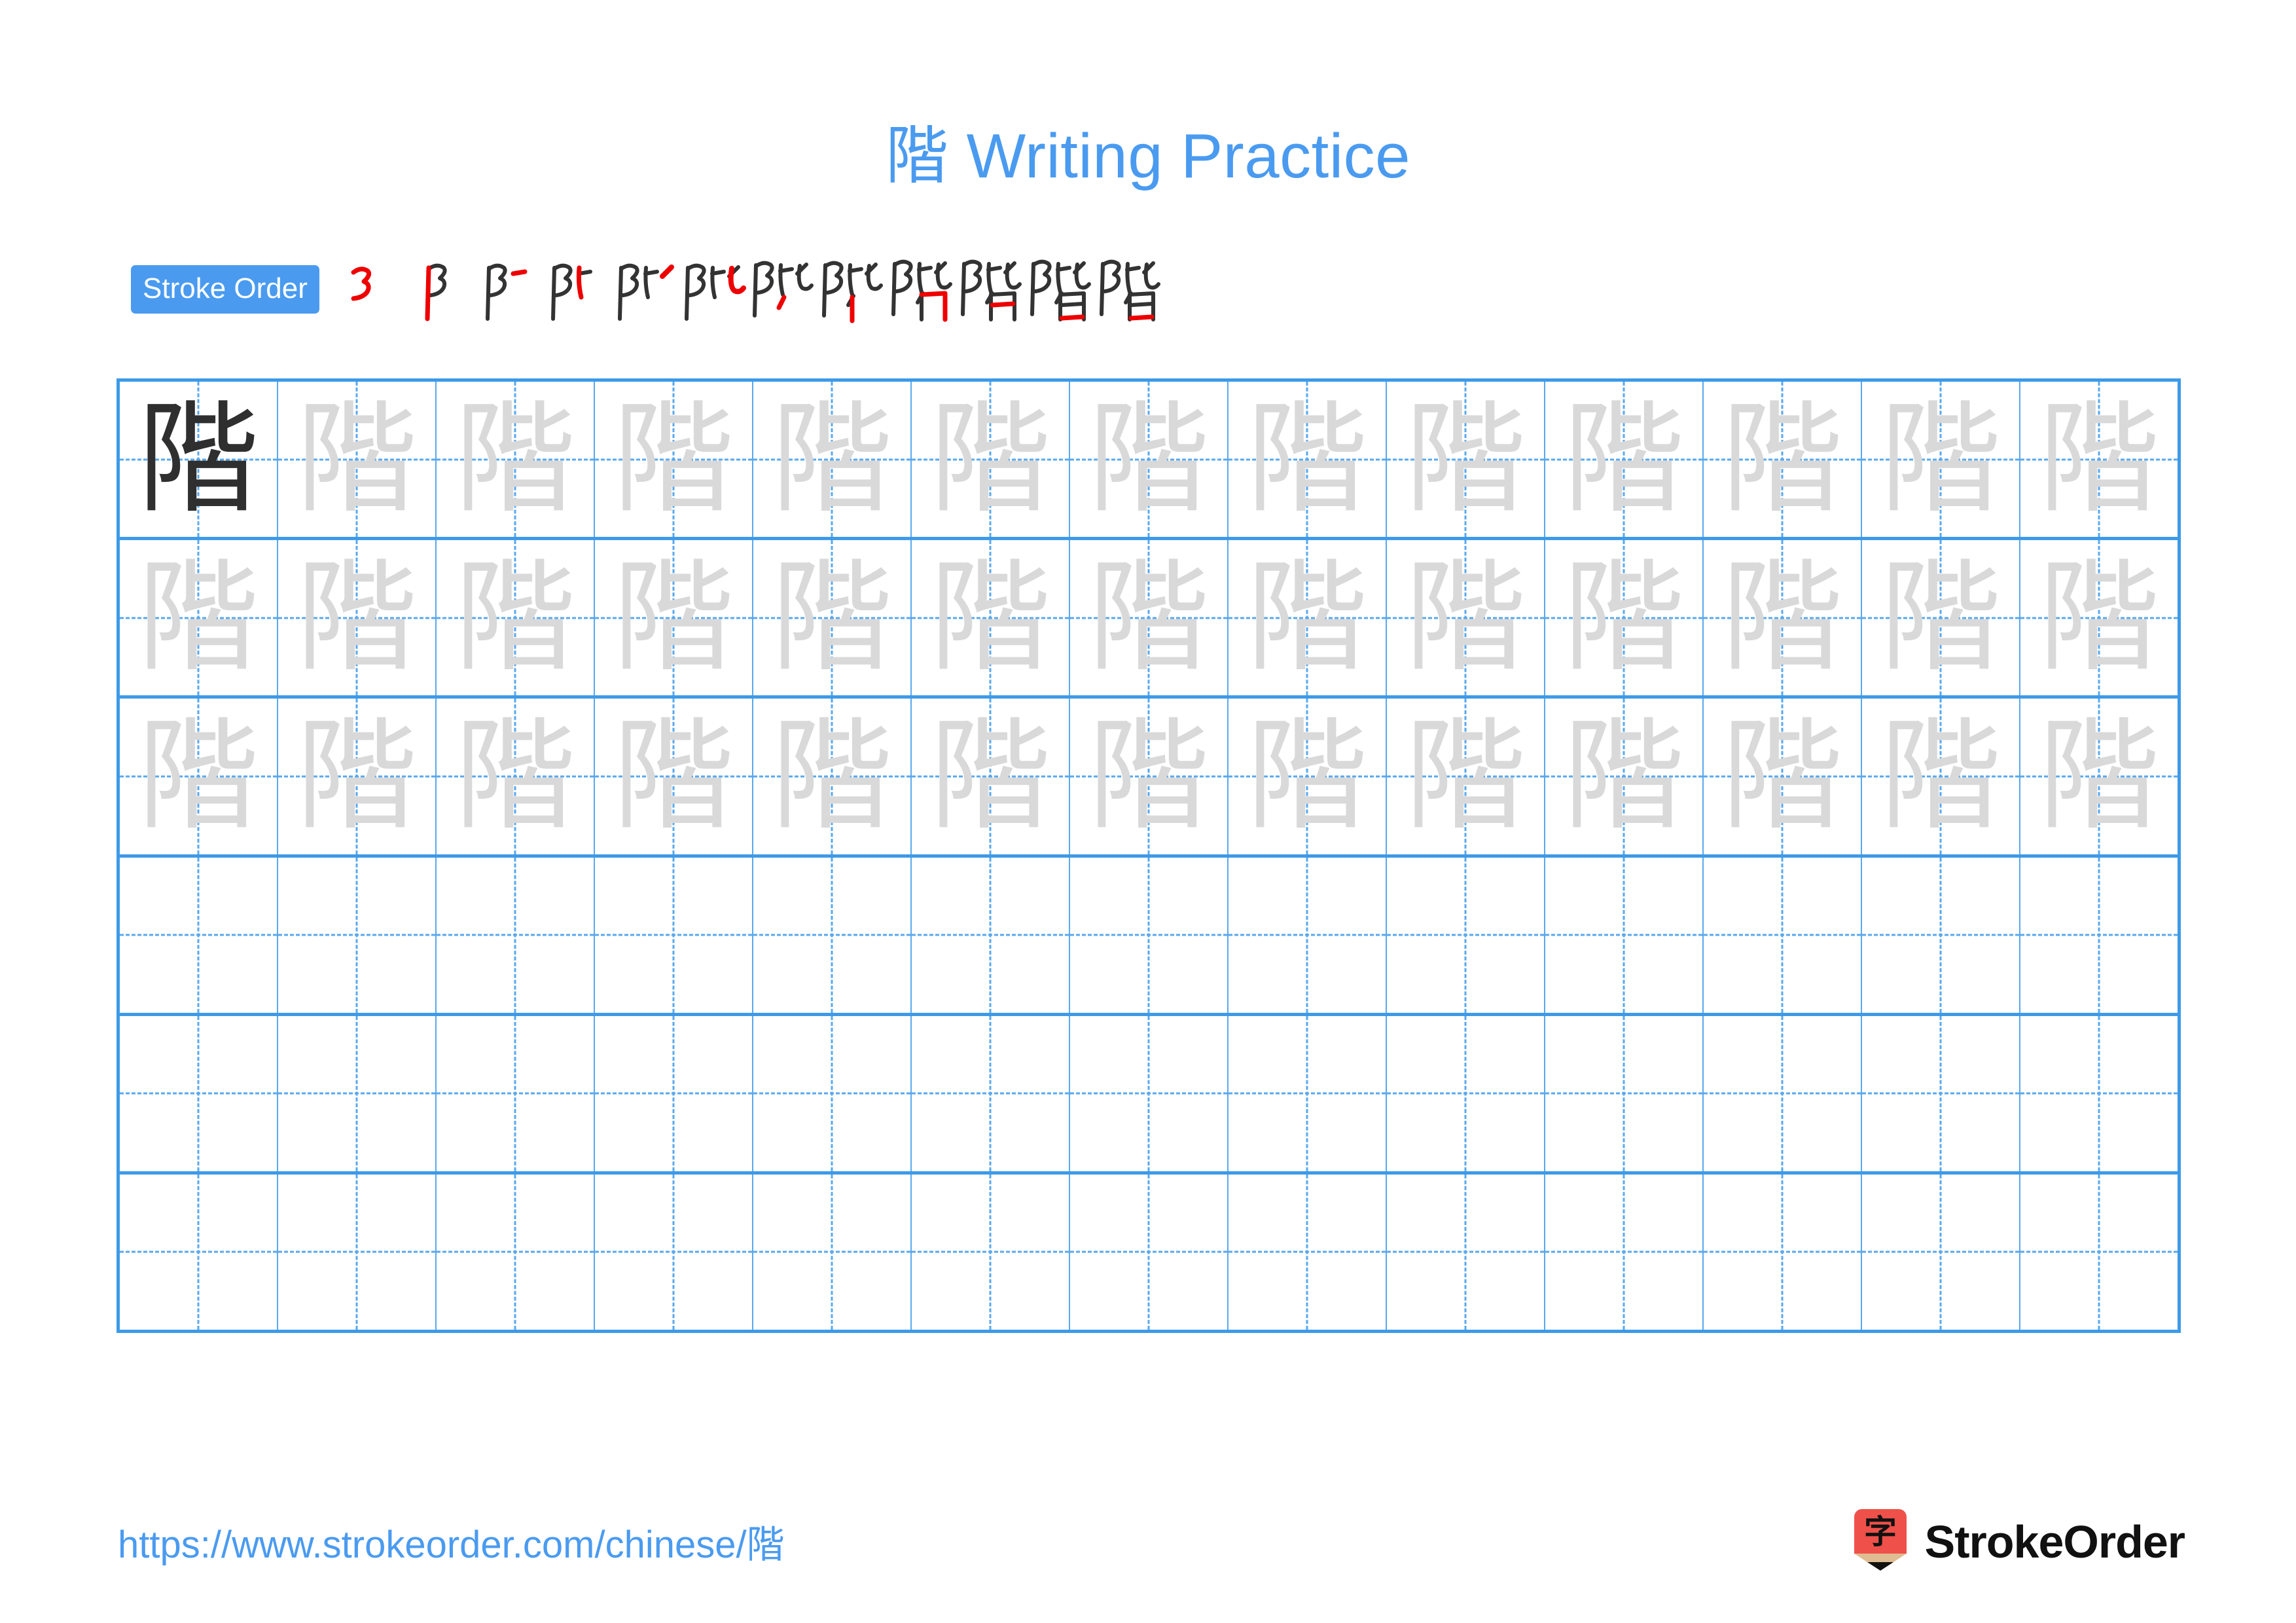  I want to click on svg-text: 字, so click(1881, 1532).